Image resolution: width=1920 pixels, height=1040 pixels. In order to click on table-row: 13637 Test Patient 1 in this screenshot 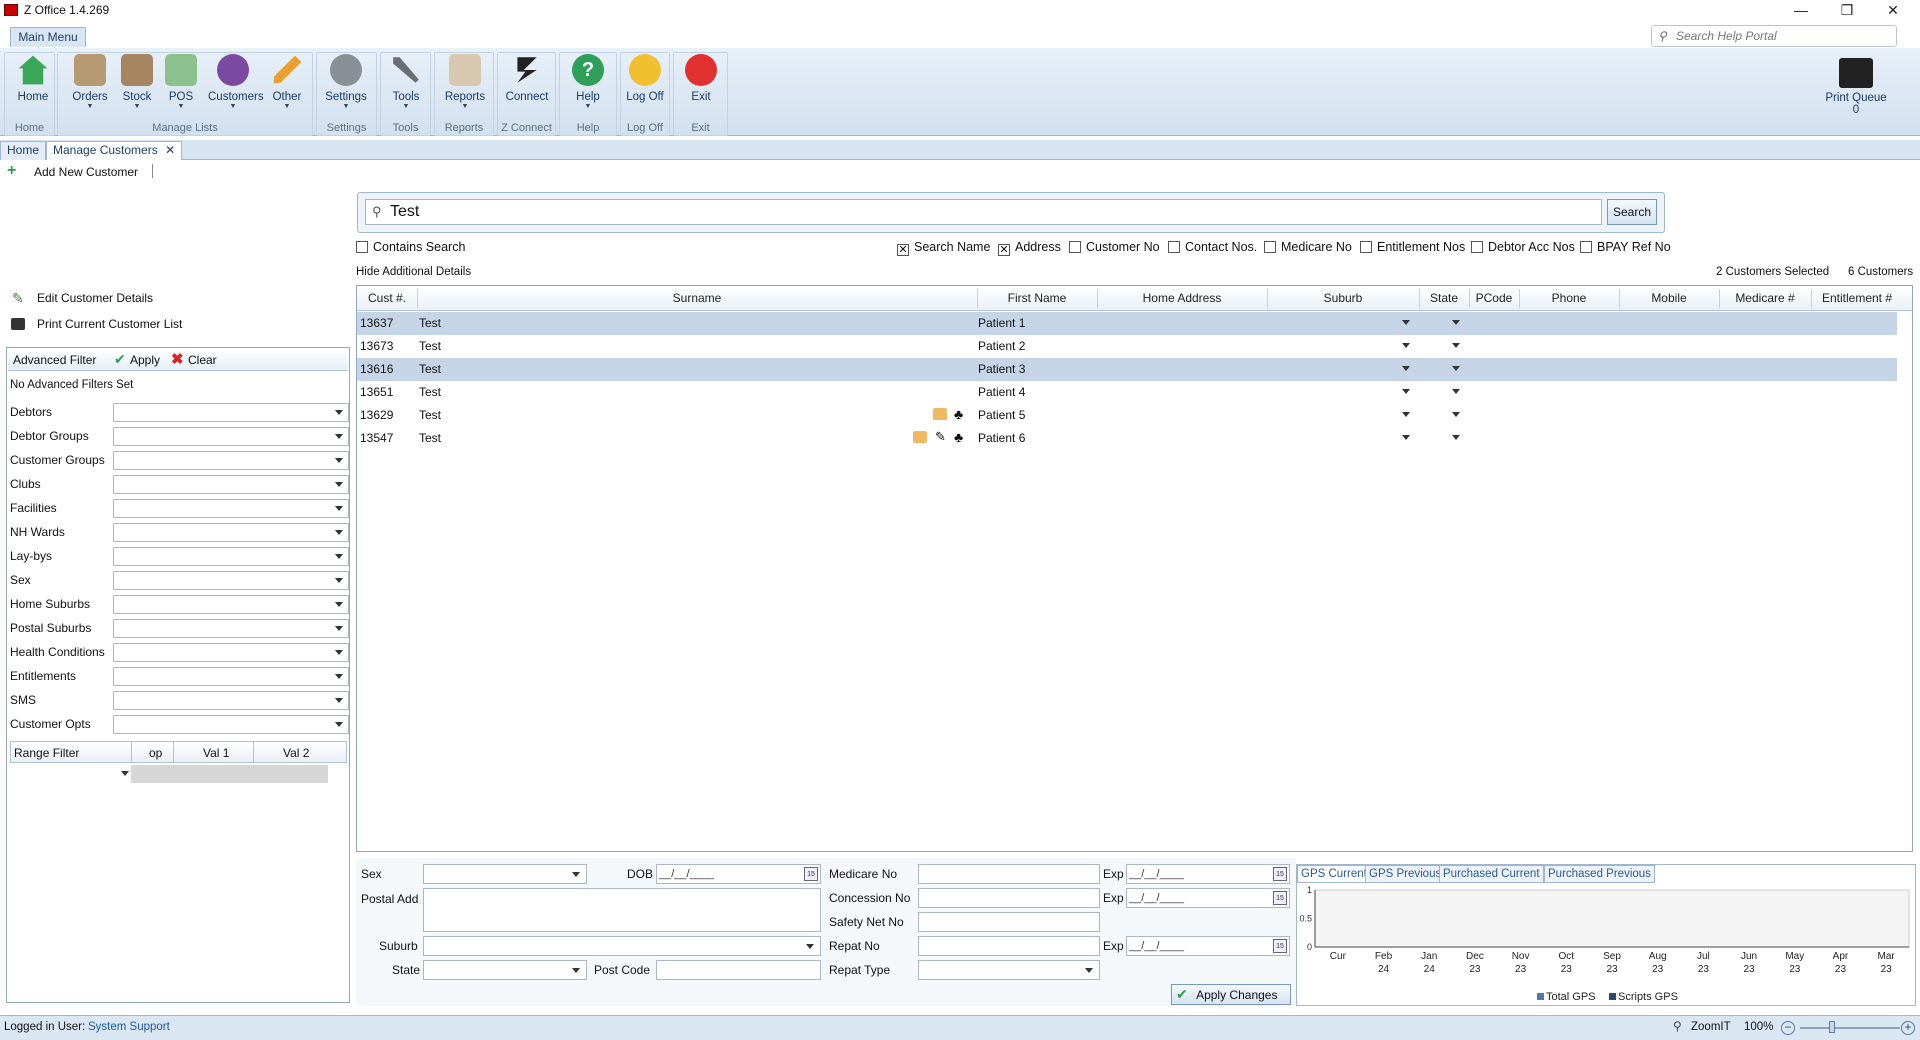, I will do `click(1127, 323)`.